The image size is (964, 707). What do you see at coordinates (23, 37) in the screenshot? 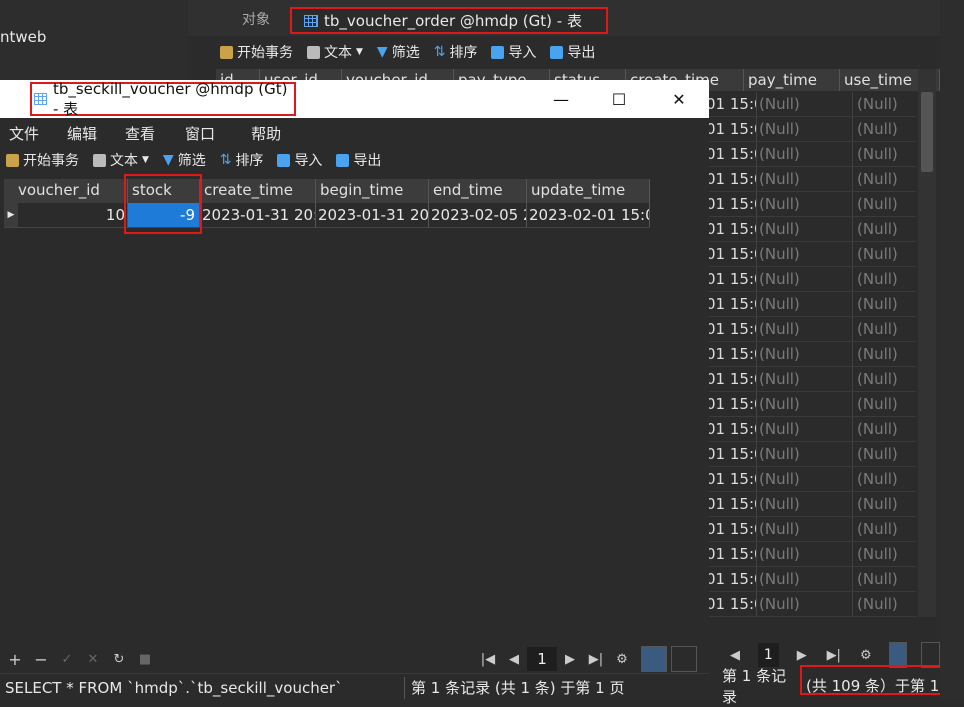
I see `navigator-item-fragment: ntweb` at bounding box center [23, 37].